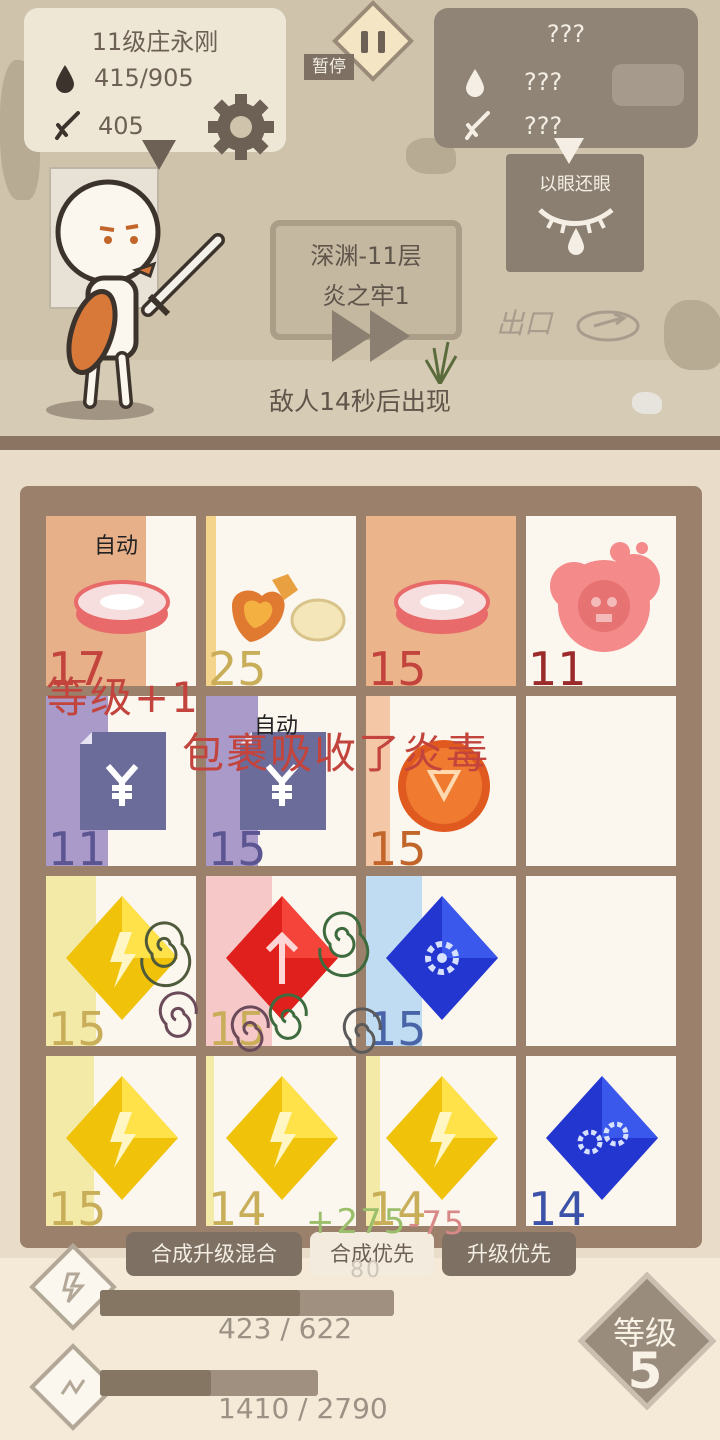  What do you see at coordinates (692, 335) in the screenshot?
I see `cave-rock` at bounding box center [692, 335].